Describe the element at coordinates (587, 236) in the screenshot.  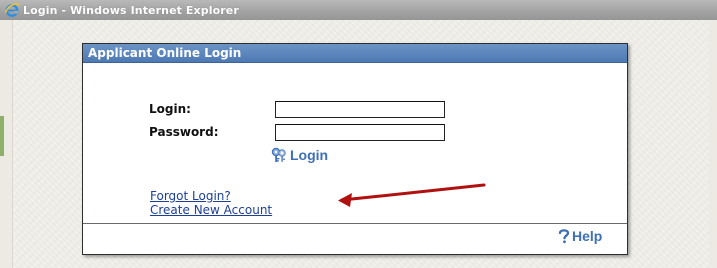
I see `help-button-label: Help` at that location.